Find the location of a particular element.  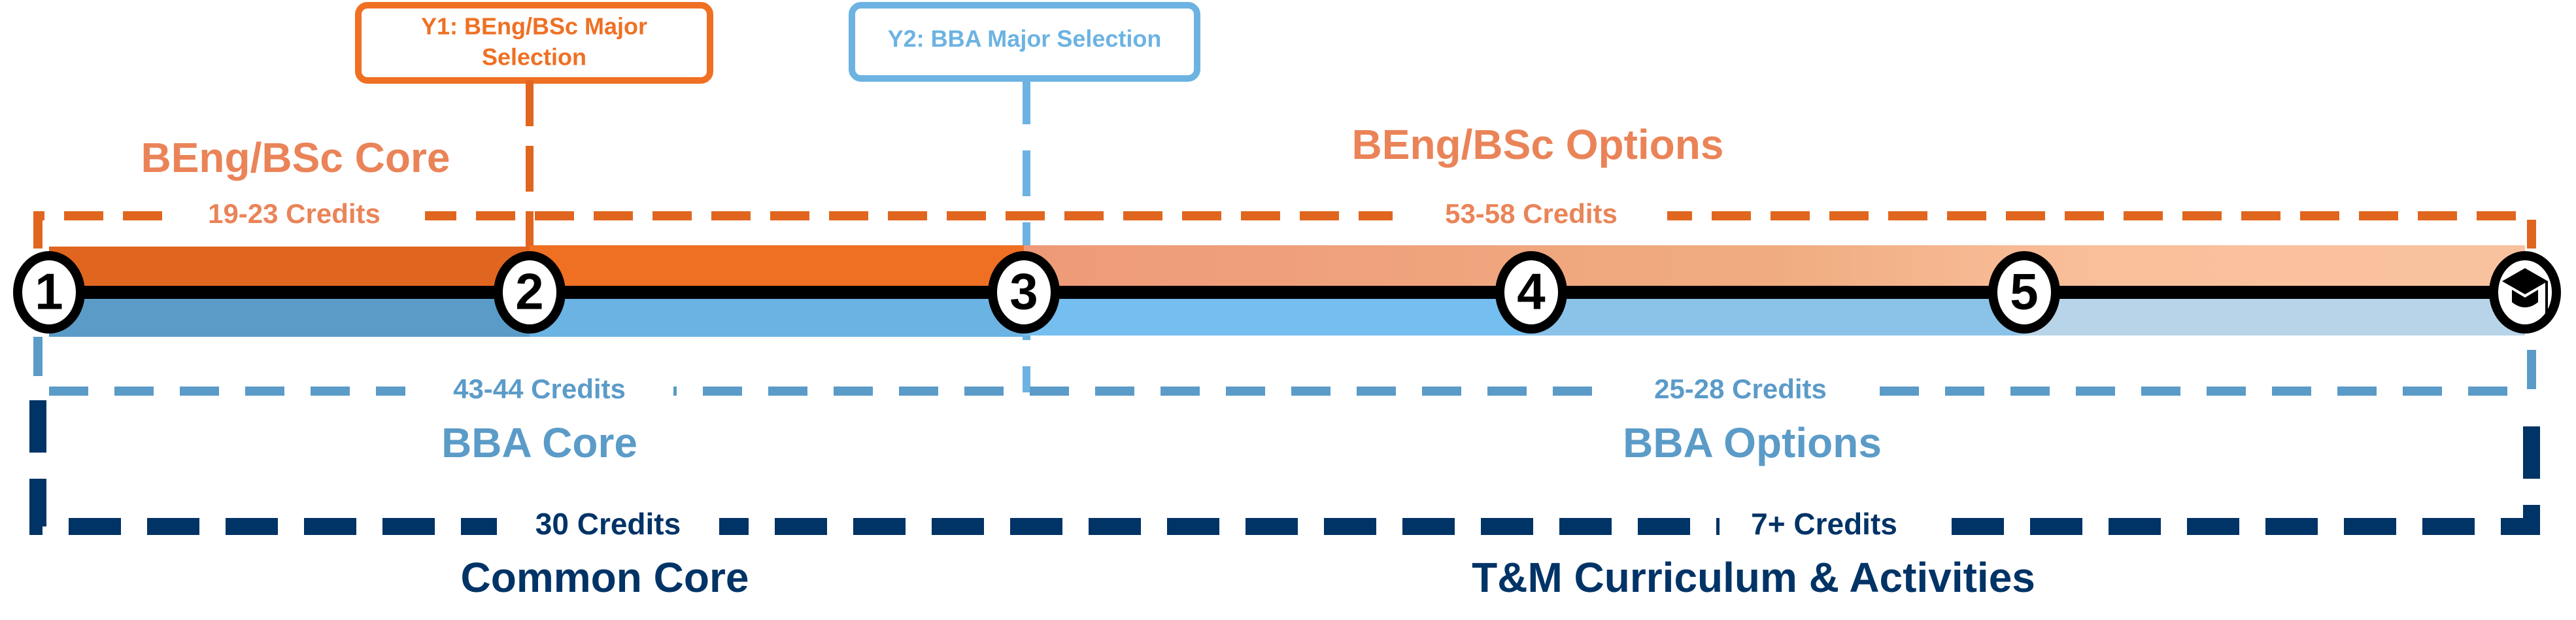

common-core-title: Common Core is located at coordinates (605, 577).